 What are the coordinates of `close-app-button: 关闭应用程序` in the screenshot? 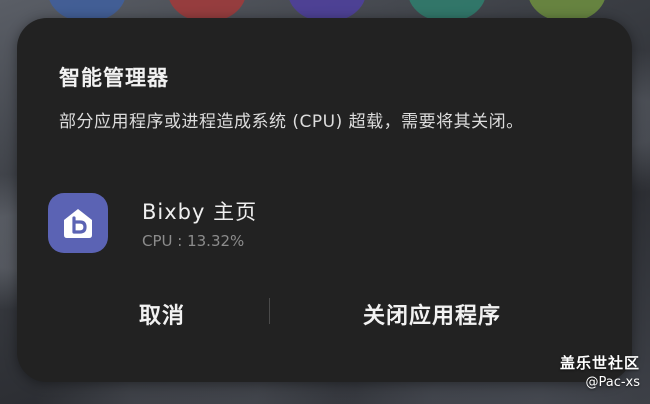 It's located at (432, 314).